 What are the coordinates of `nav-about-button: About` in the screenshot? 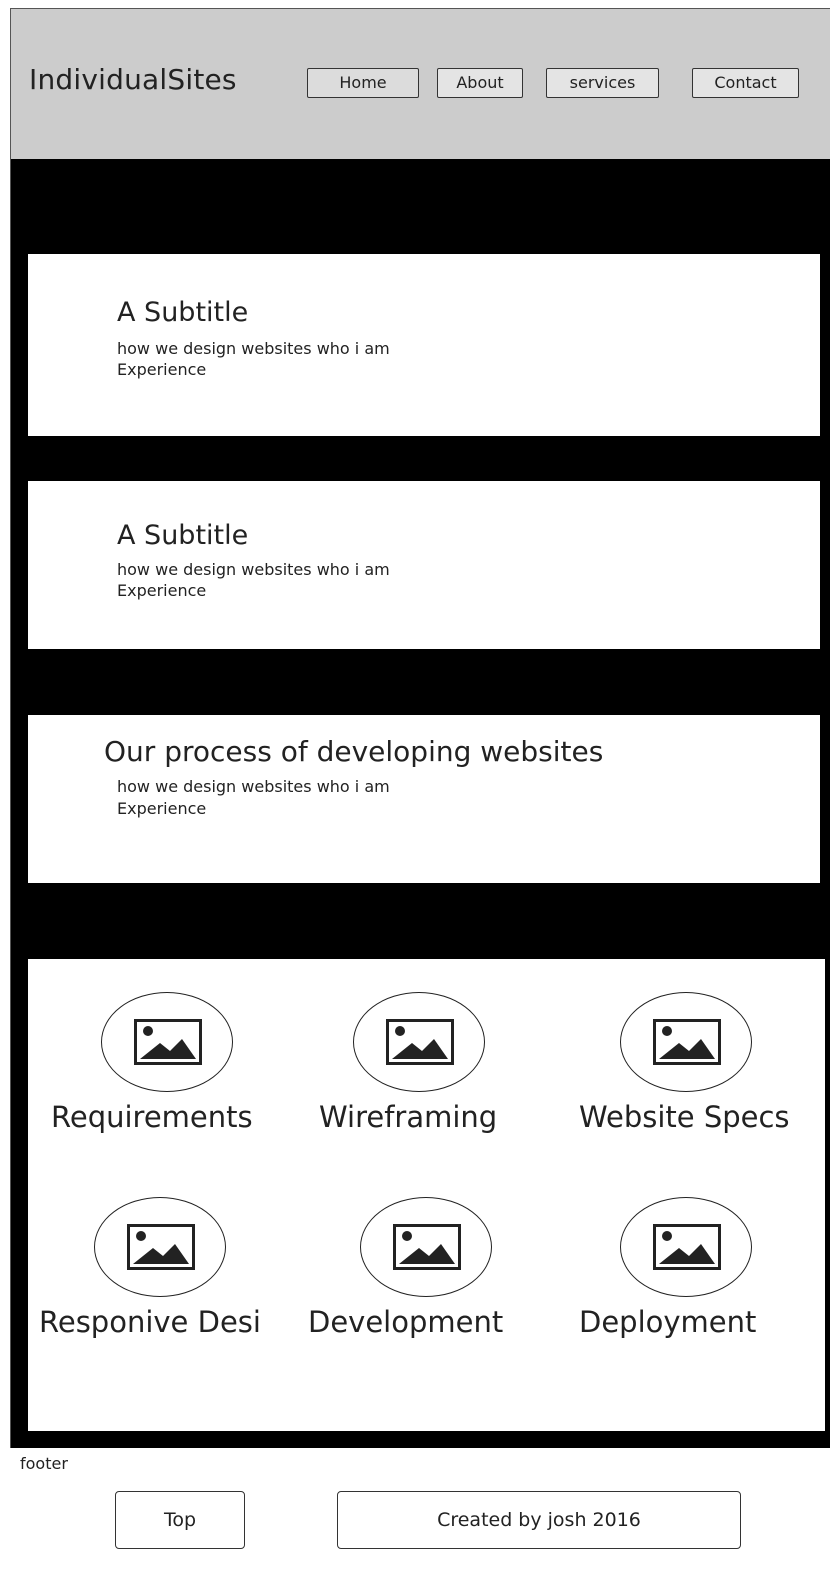 It's located at (480, 83).